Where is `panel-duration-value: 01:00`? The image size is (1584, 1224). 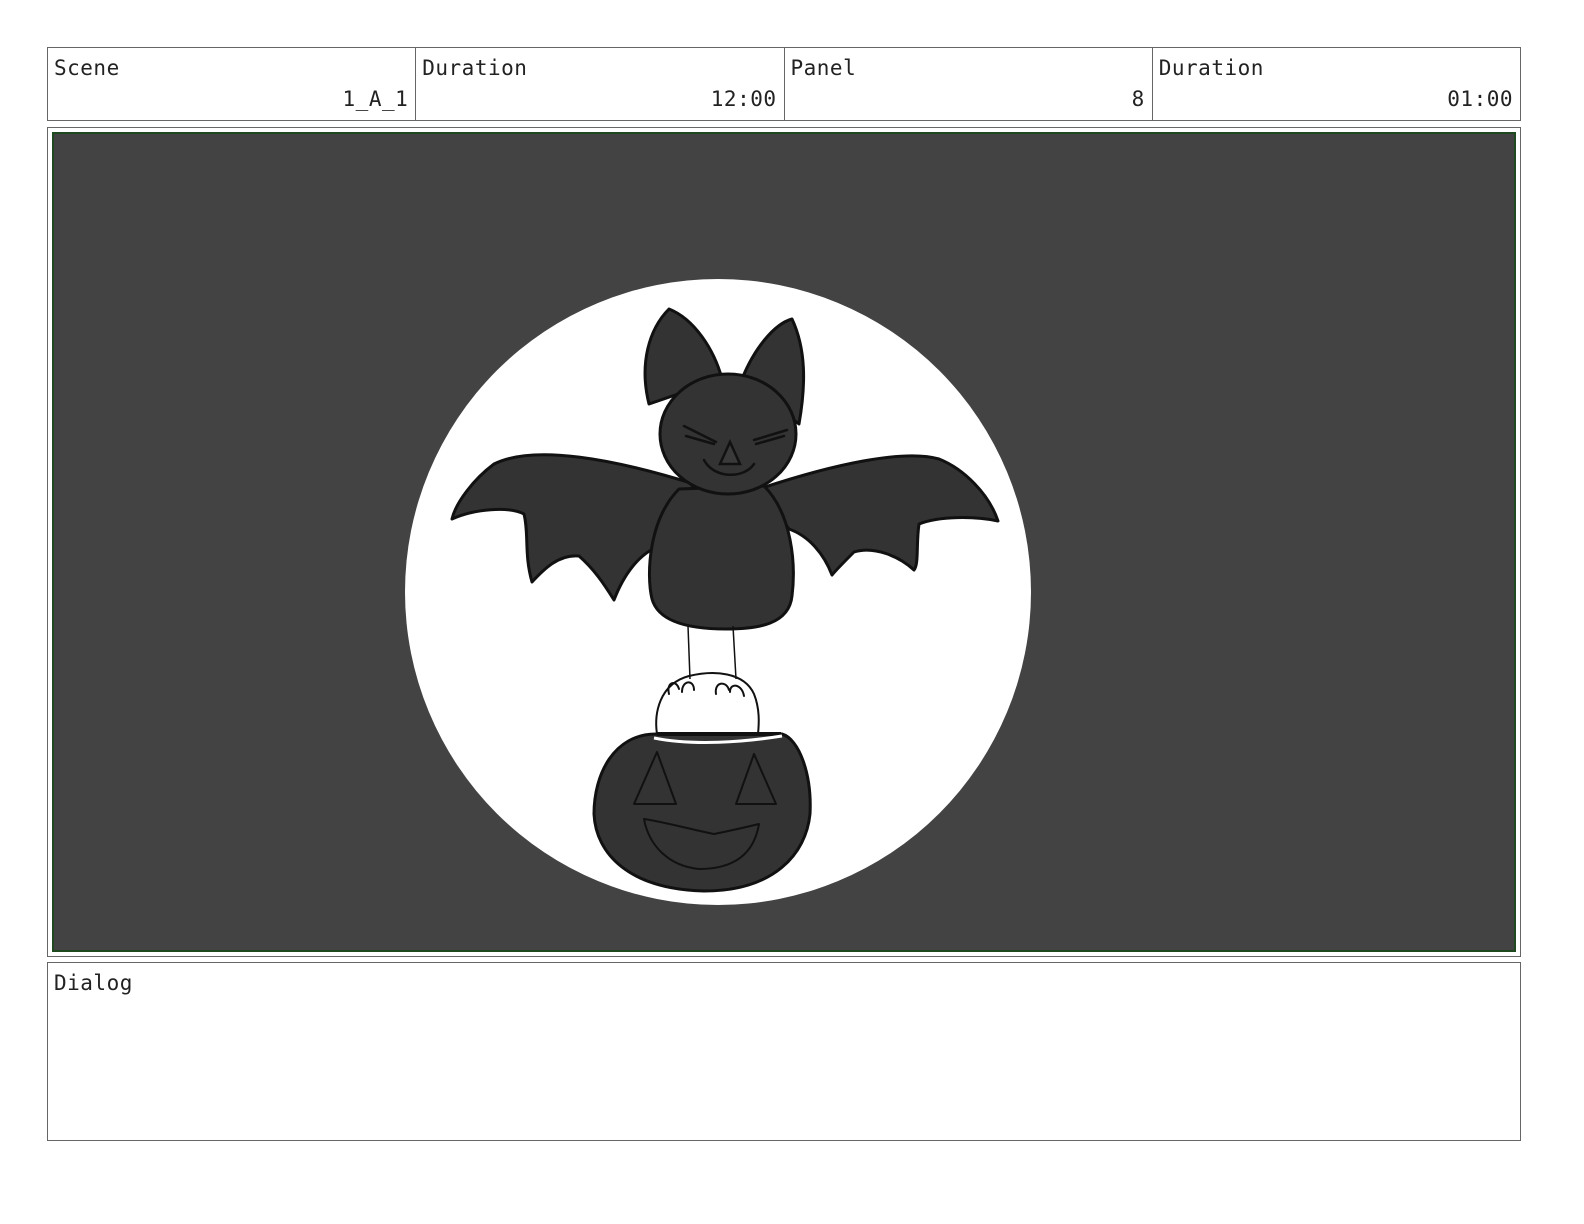 panel-duration-value: 01:00 is located at coordinates (1480, 99).